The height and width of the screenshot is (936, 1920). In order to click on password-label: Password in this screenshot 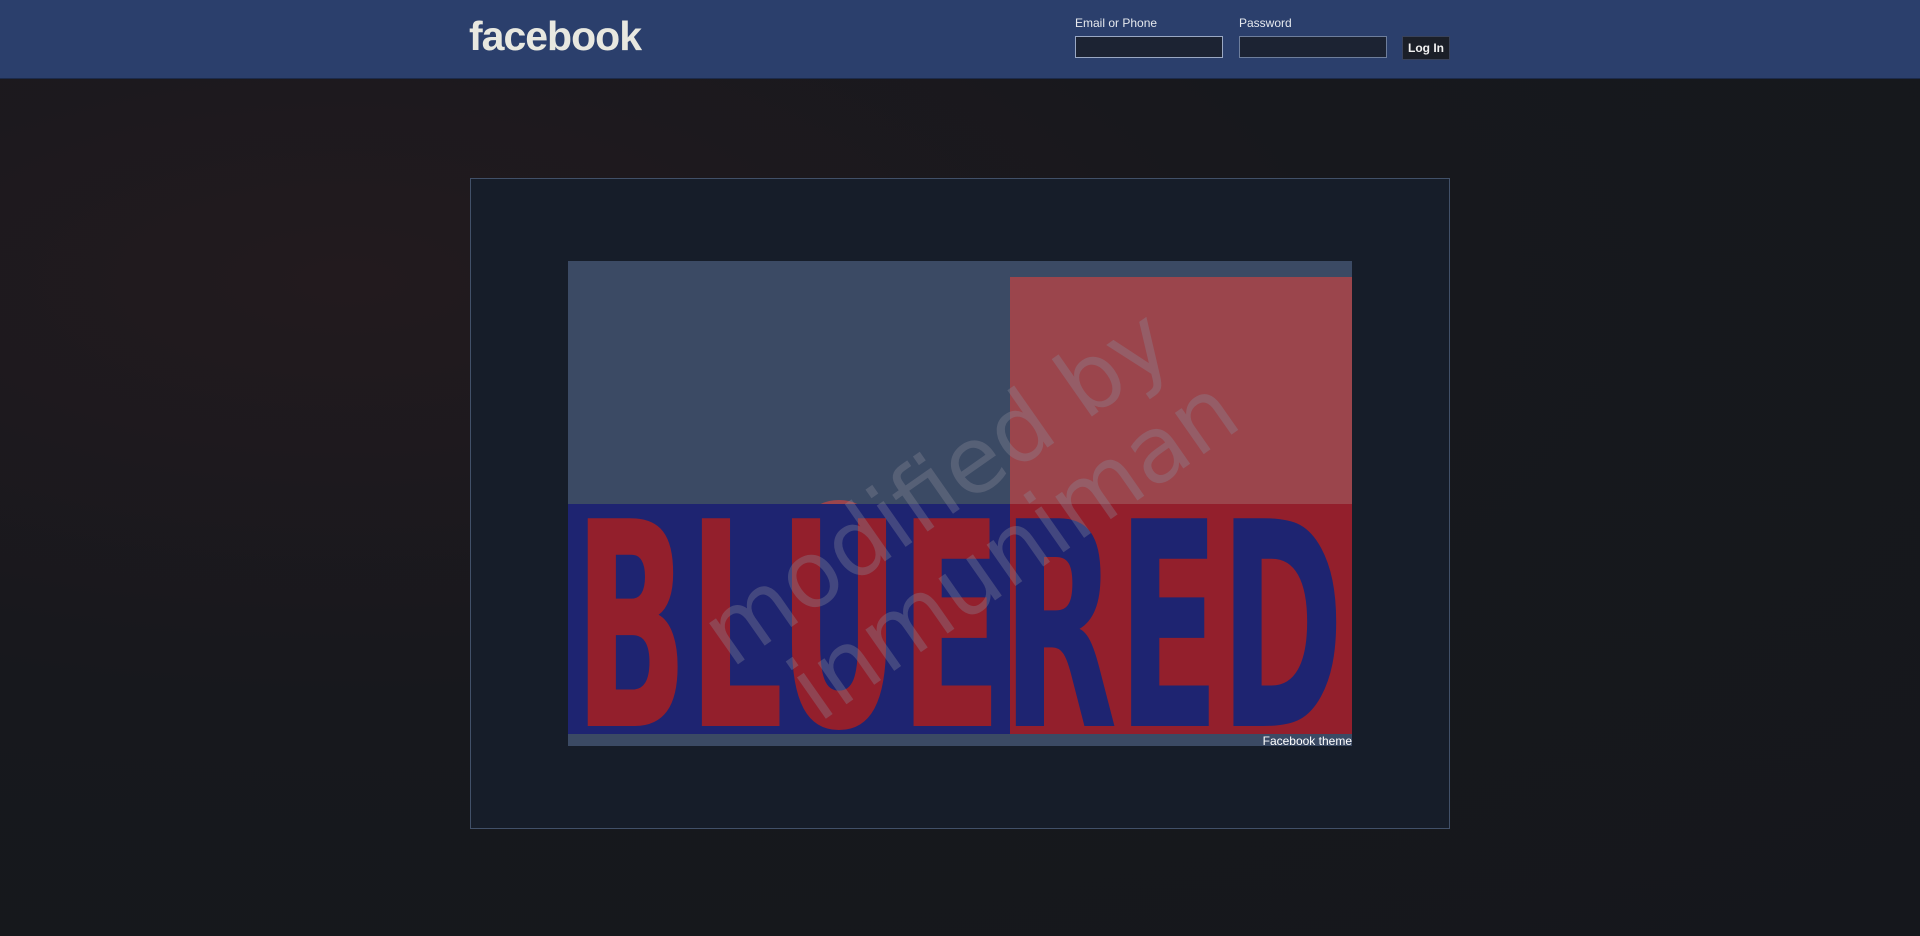, I will do `click(1265, 23)`.